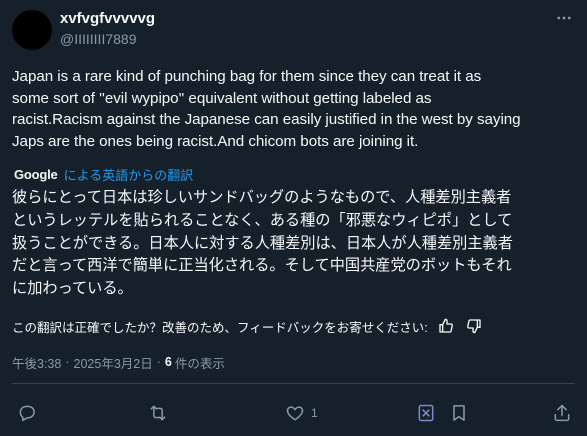 This screenshot has width=587, height=436. I want to click on grok-icon, so click(426, 413).